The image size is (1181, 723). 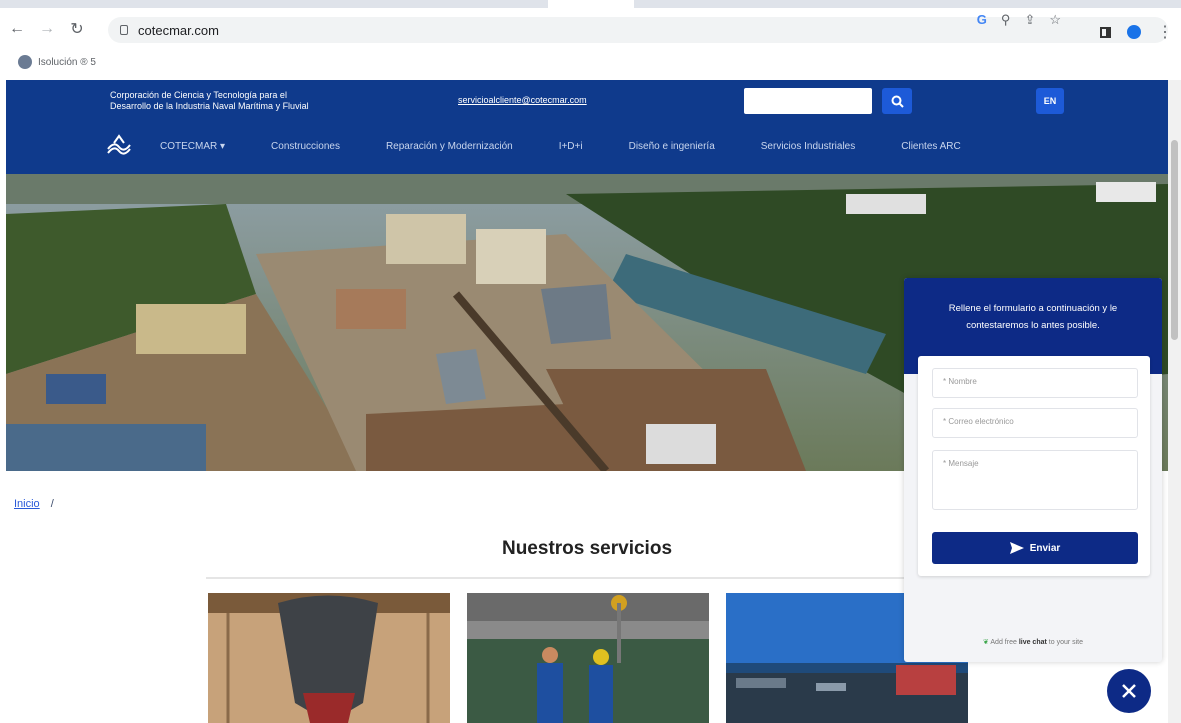 I want to click on toolbar-right: ⋮, so click(x=1136, y=32).